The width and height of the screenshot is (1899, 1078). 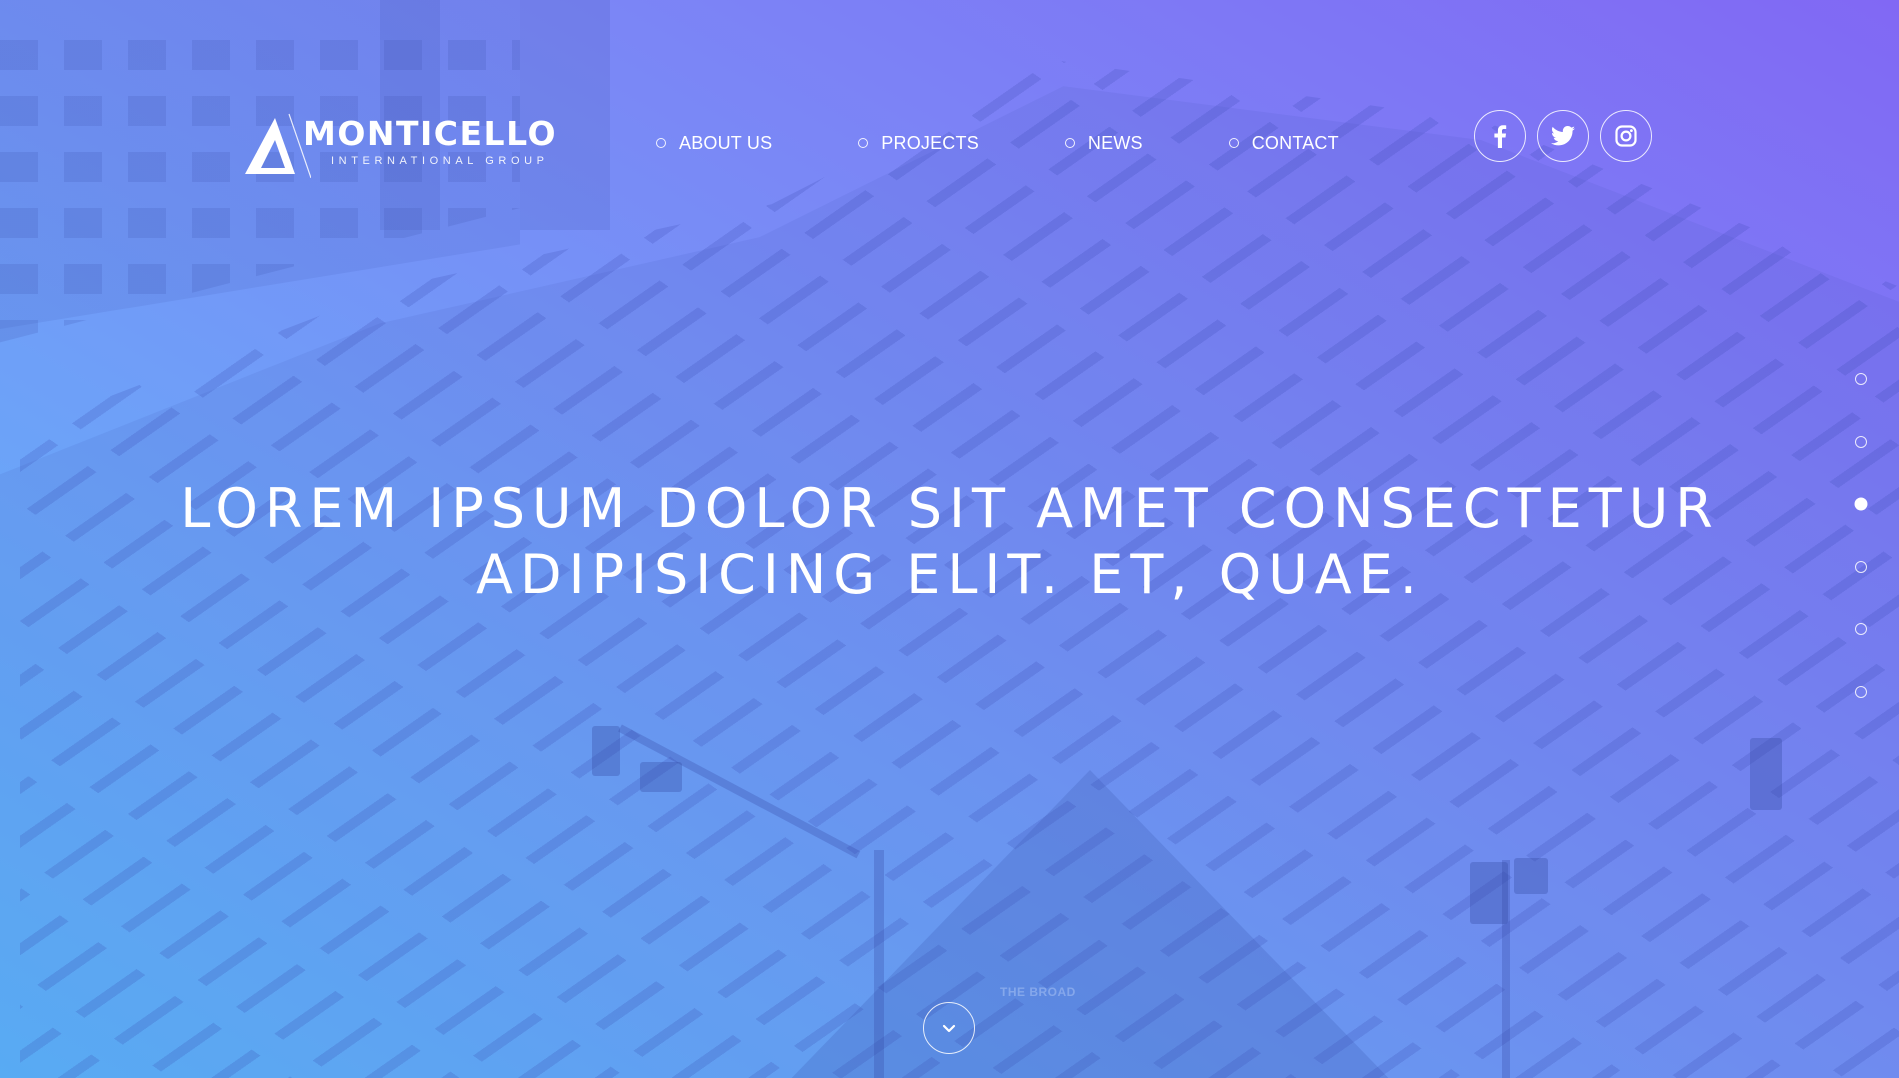 I want to click on facebook-button, so click(x=1500, y=136).